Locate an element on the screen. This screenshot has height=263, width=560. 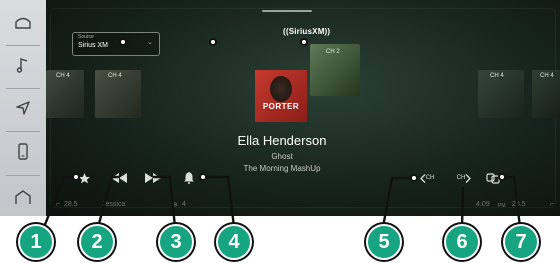
bell-icon is located at coordinates (189, 178).